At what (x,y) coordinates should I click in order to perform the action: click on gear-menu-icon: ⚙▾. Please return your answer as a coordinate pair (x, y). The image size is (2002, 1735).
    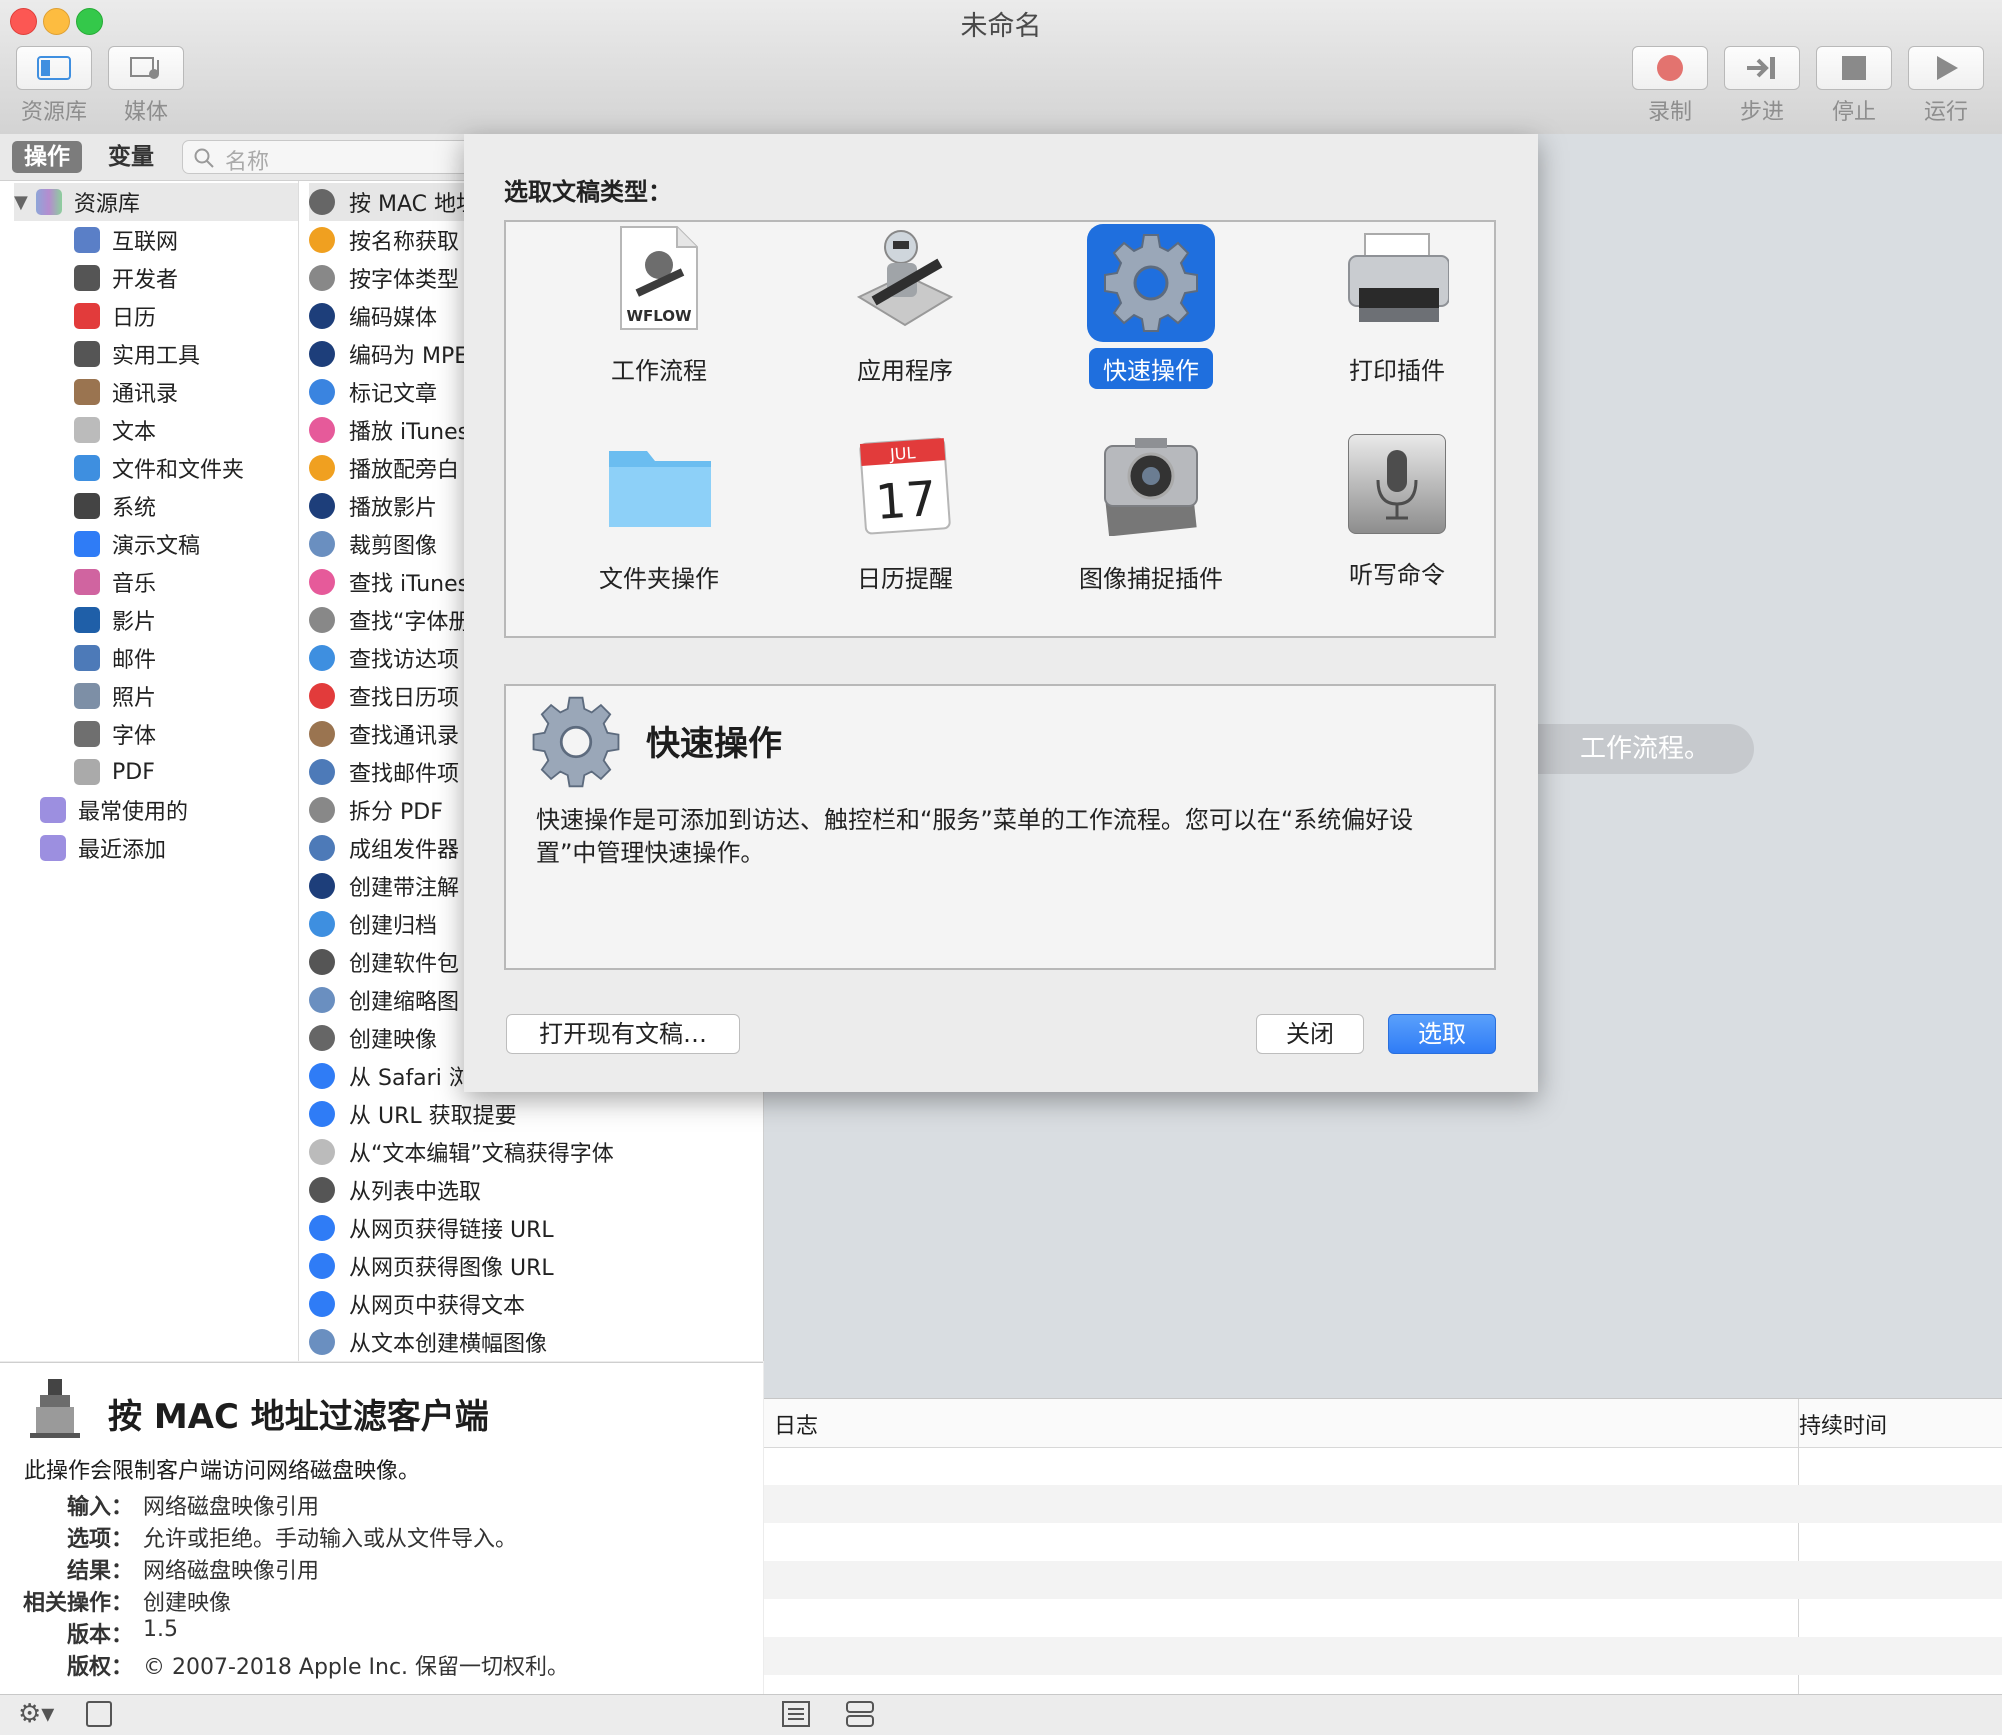
    Looking at the image, I should click on (36, 1714).